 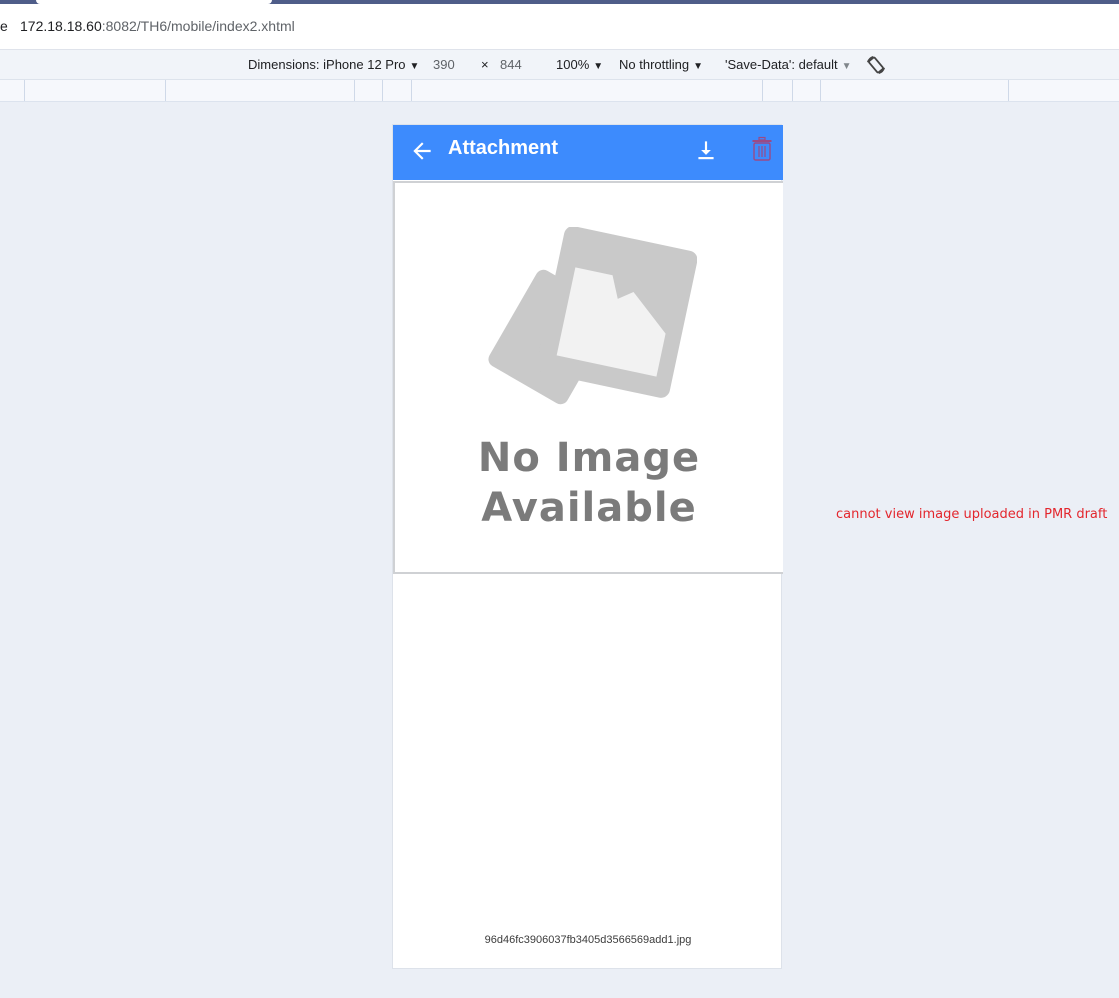 What do you see at coordinates (559, 91) in the screenshot?
I see `media-query-ruler` at bounding box center [559, 91].